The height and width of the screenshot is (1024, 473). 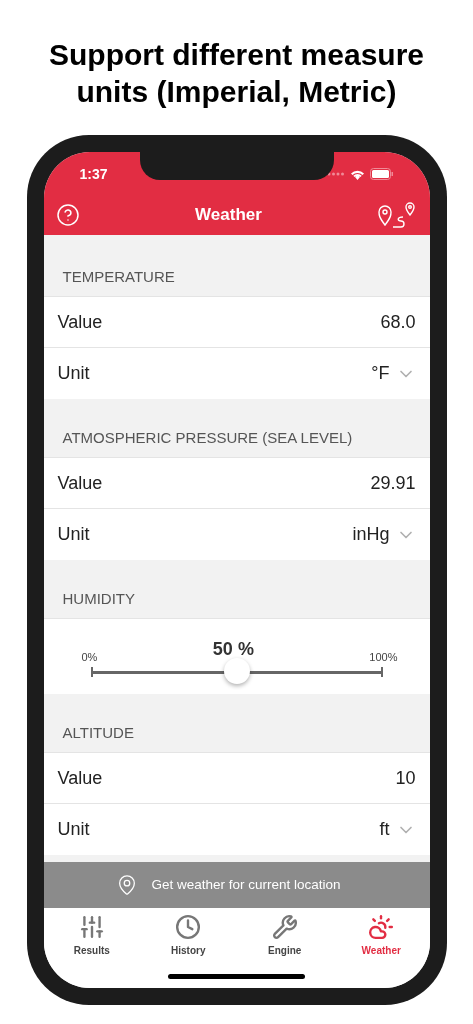 What do you see at coordinates (118, 276) in the screenshot?
I see `section-header: TEMPERATURE` at bounding box center [118, 276].